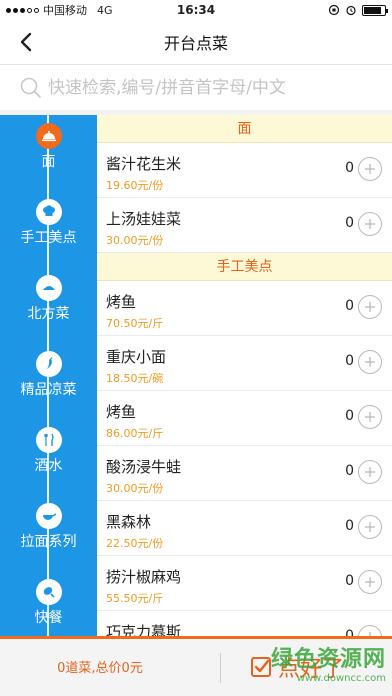 The height and width of the screenshot is (696, 392). What do you see at coordinates (244, 225) in the screenshot?
I see `list-item: 上汤娃娃菜 30.00元/份 0` at bounding box center [244, 225].